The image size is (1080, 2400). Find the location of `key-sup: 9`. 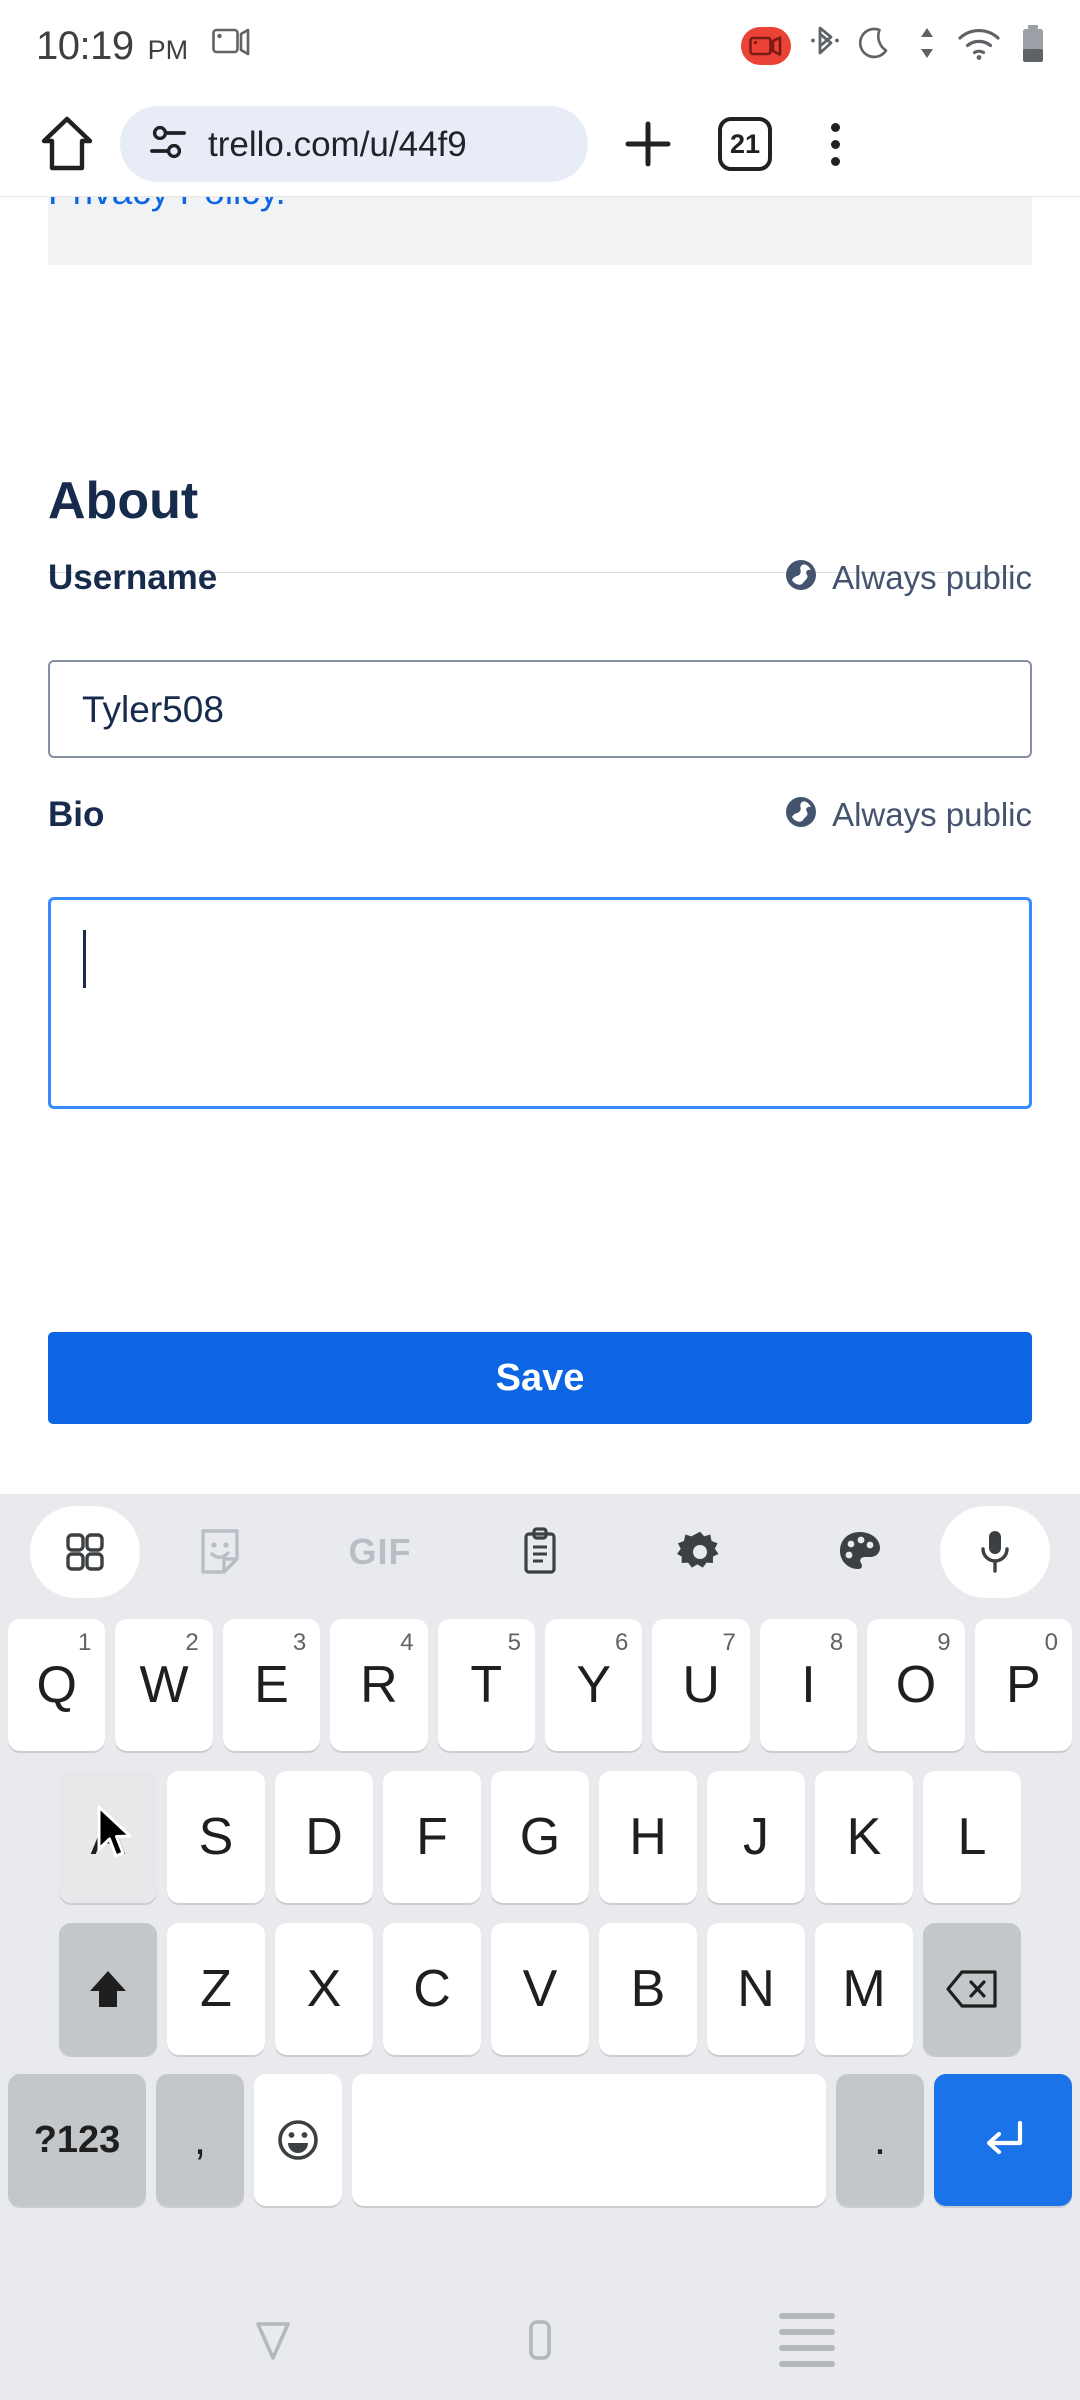

key-sup: 9 is located at coordinates (944, 1642).